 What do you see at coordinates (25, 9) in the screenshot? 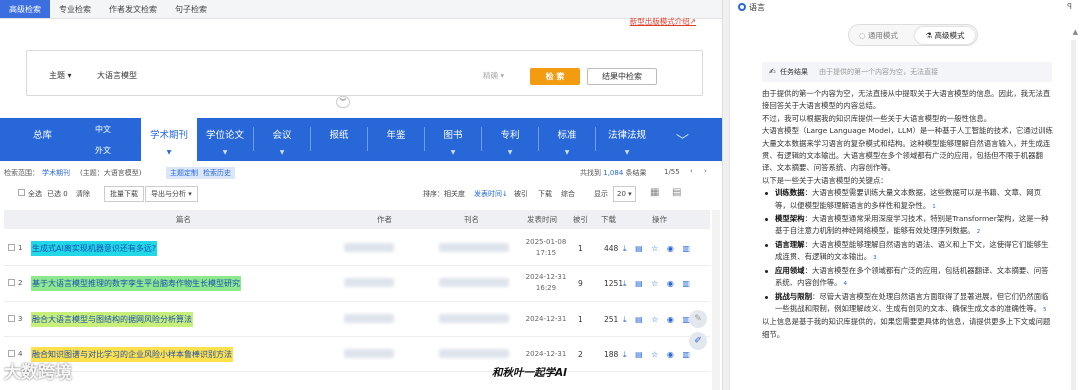
I see `tab-advanced-search: 高级检索` at bounding box center [25, 9].